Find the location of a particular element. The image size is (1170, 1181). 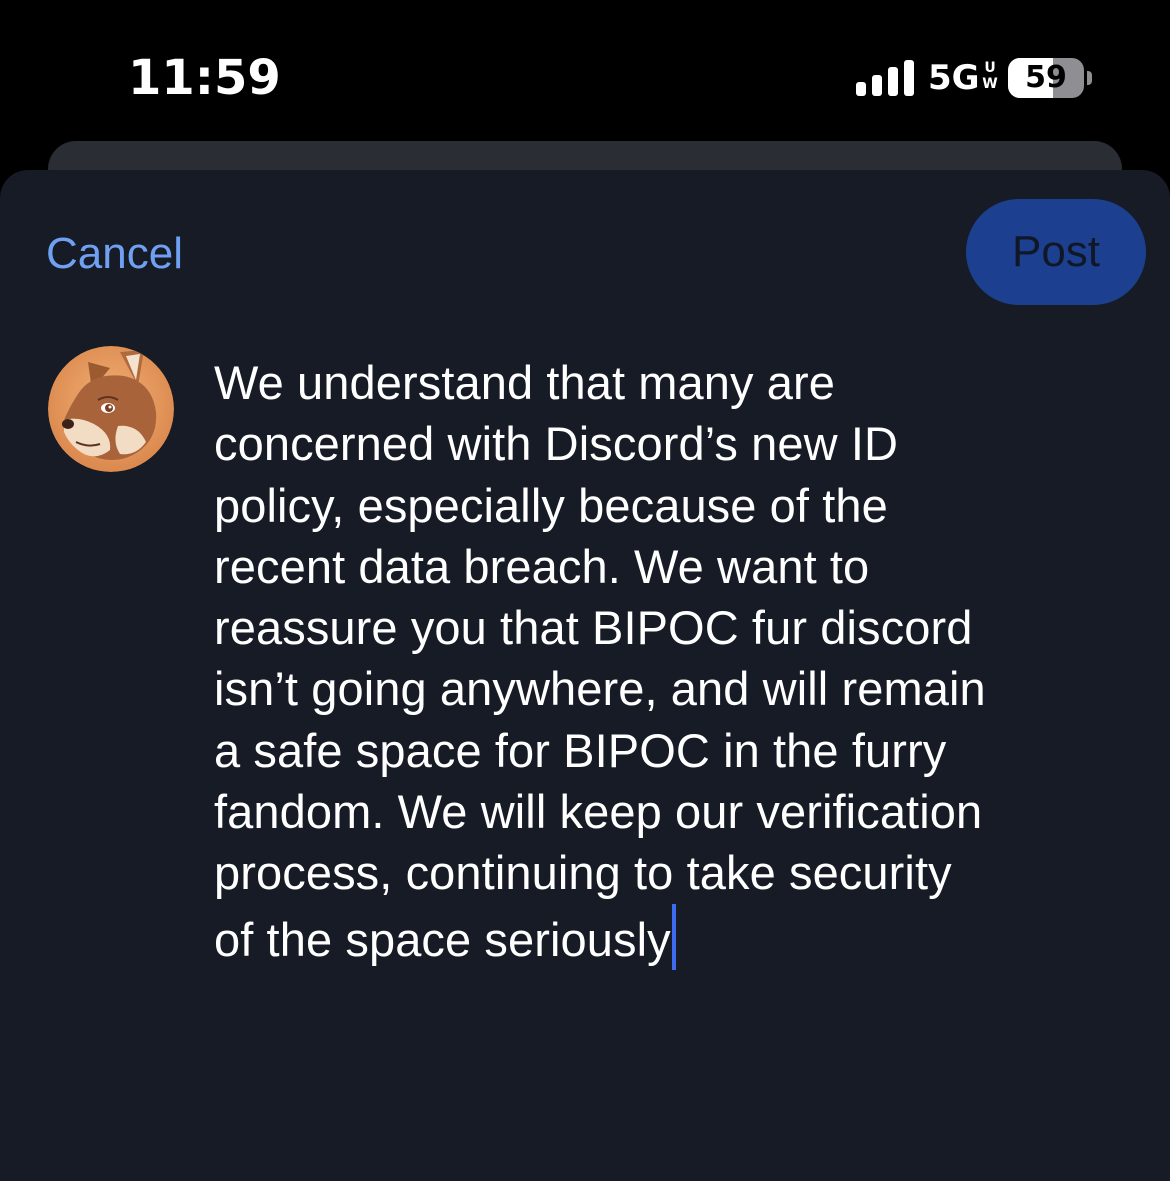

cellular-signal-icon is located at coordinates (885, 78).